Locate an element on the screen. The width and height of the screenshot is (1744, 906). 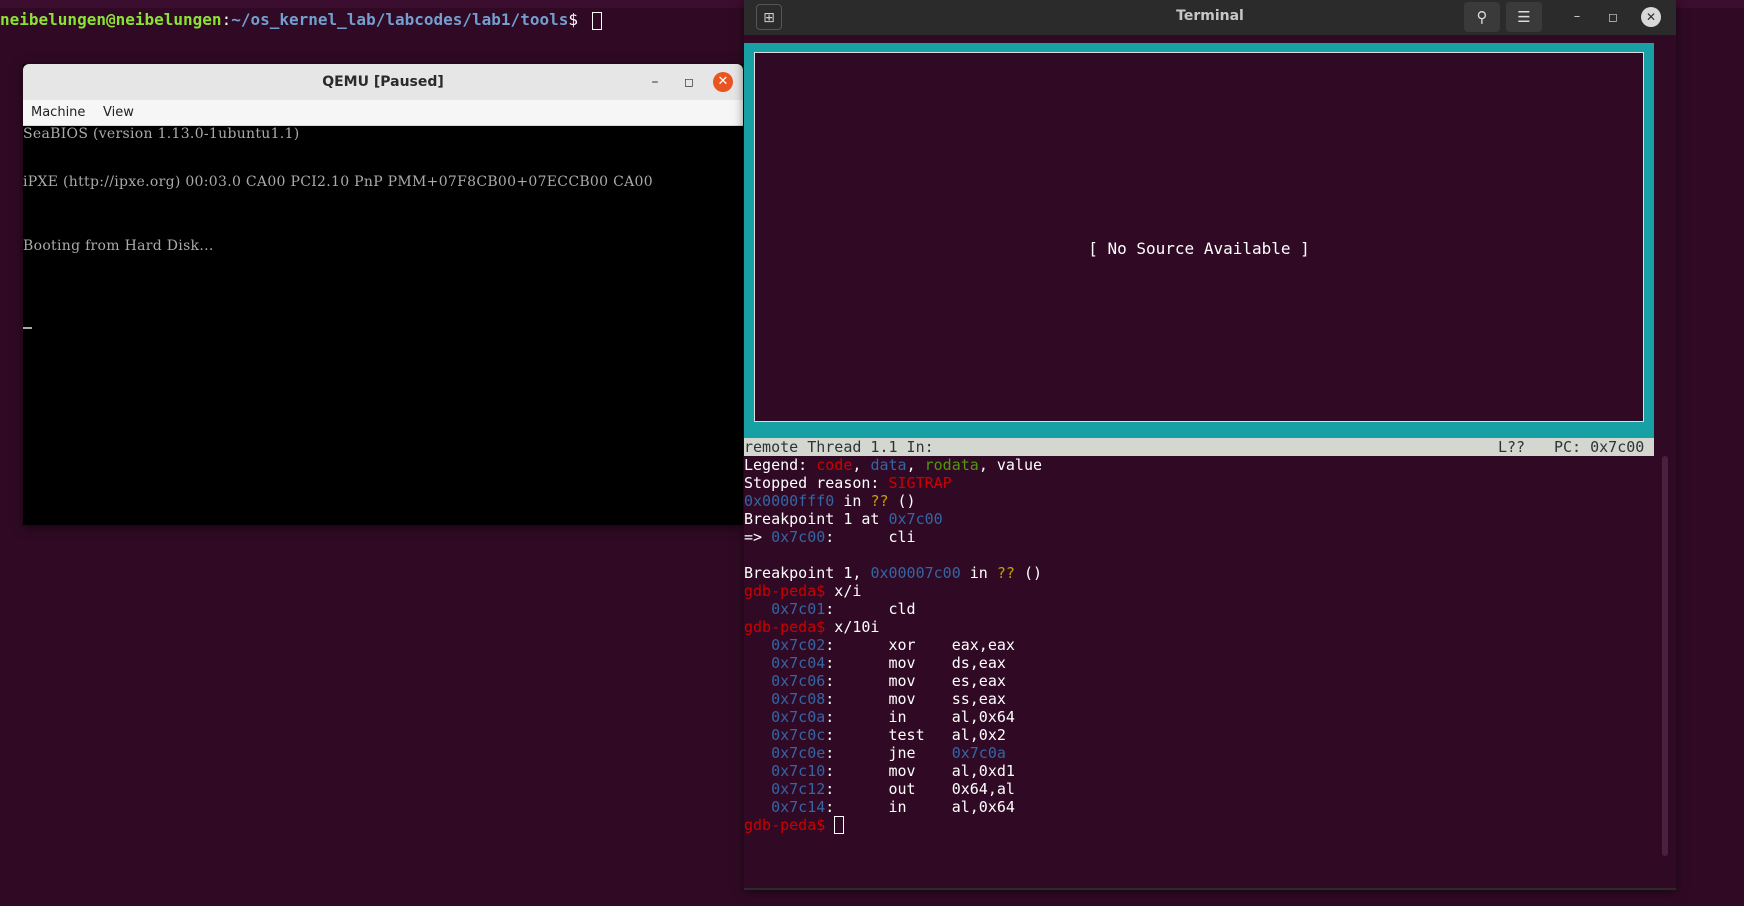
disasm-operands: al,0xd1 is located at coordinates (983, 771).